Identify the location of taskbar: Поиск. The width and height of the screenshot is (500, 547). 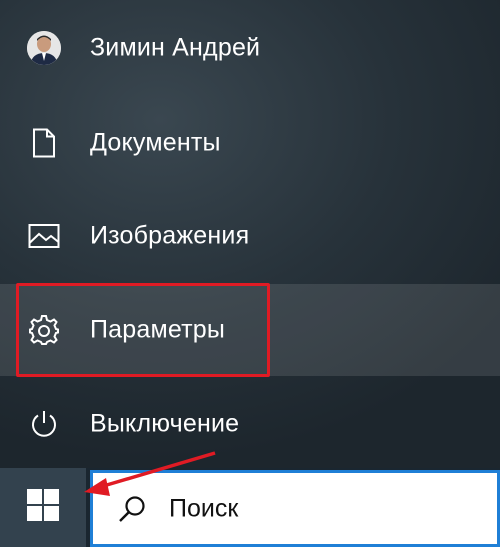
(250, 507).